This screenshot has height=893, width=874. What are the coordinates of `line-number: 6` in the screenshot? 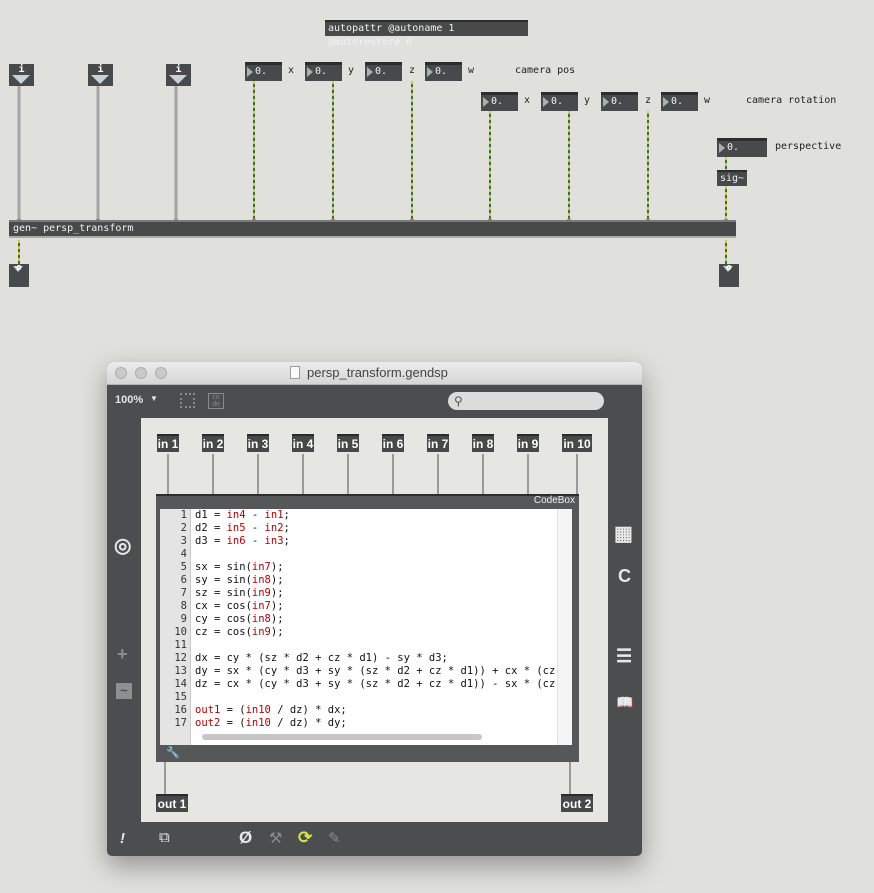 It's located at (183, 580).